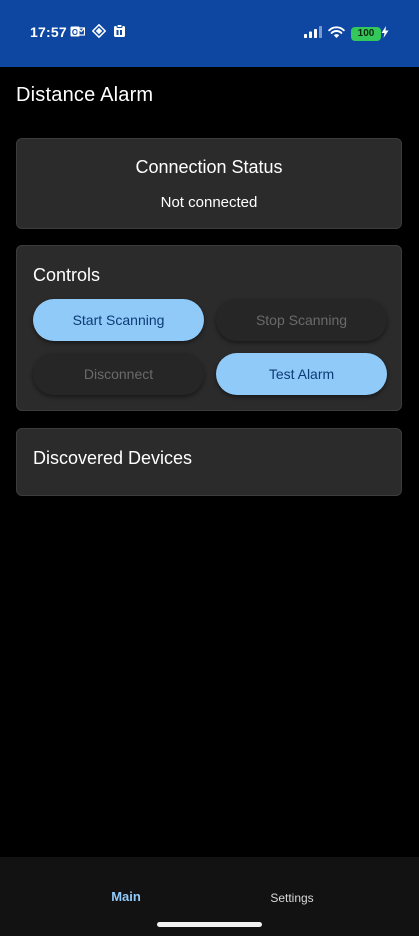 The image size is (419, 936). I want to click on status-time: 17:57, so click(48, 32).